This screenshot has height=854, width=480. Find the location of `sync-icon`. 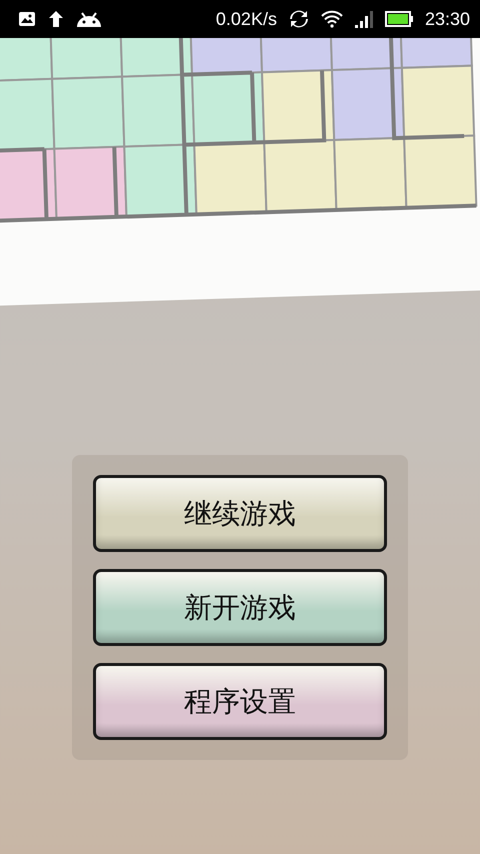

sync-icon is located at coordinates (298, 19).